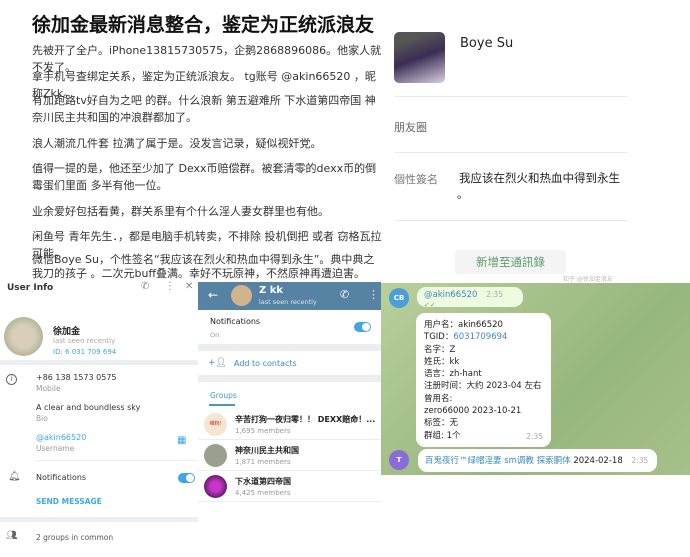 The height and width of the screenshot is (557, 690). I want to click on groups-in-common: 2 groups in common, so click(74, 537).